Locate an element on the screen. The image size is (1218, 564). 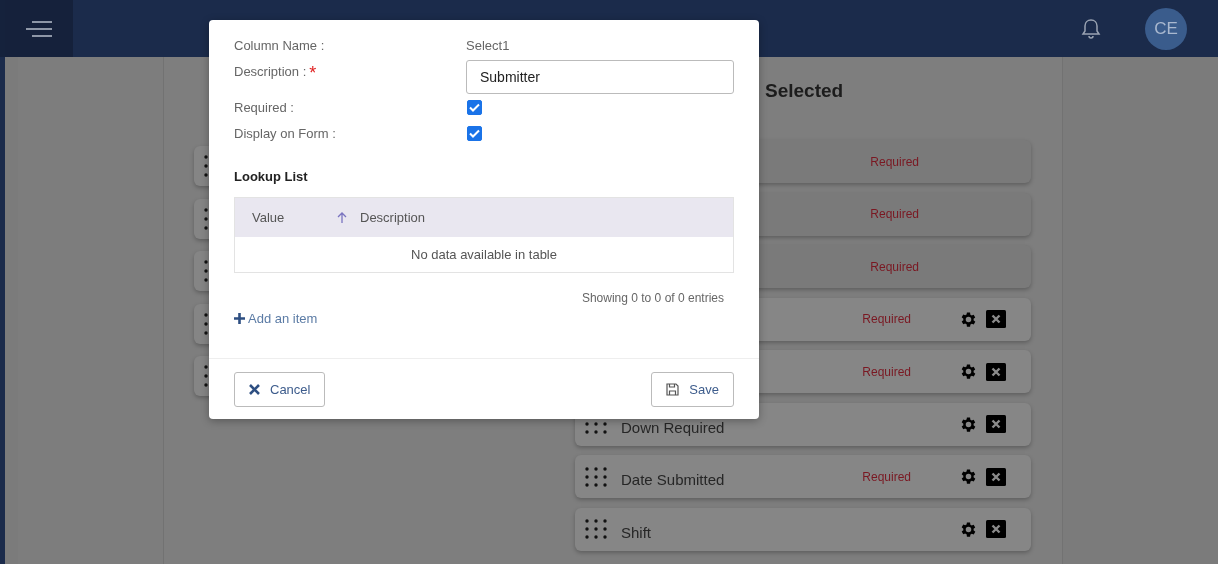
menu-icon is located at coordinates (39, 28).